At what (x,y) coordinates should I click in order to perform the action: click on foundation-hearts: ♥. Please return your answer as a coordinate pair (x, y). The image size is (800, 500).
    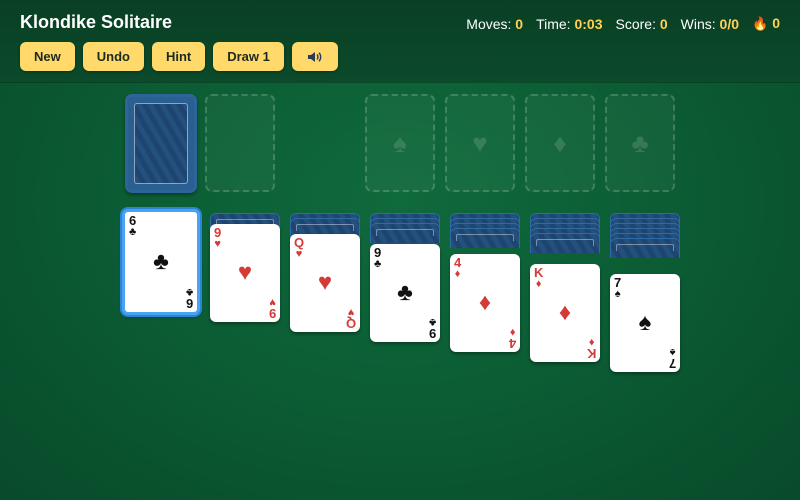
    Looking at the image, I should click on (480, 143).